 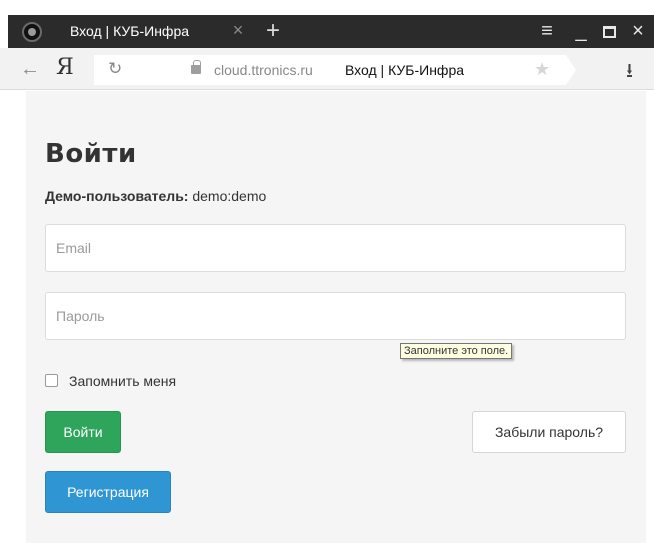 I want to click on tab-login: Вход | КУБ-Инфра ×, so click(x=133, y=31).